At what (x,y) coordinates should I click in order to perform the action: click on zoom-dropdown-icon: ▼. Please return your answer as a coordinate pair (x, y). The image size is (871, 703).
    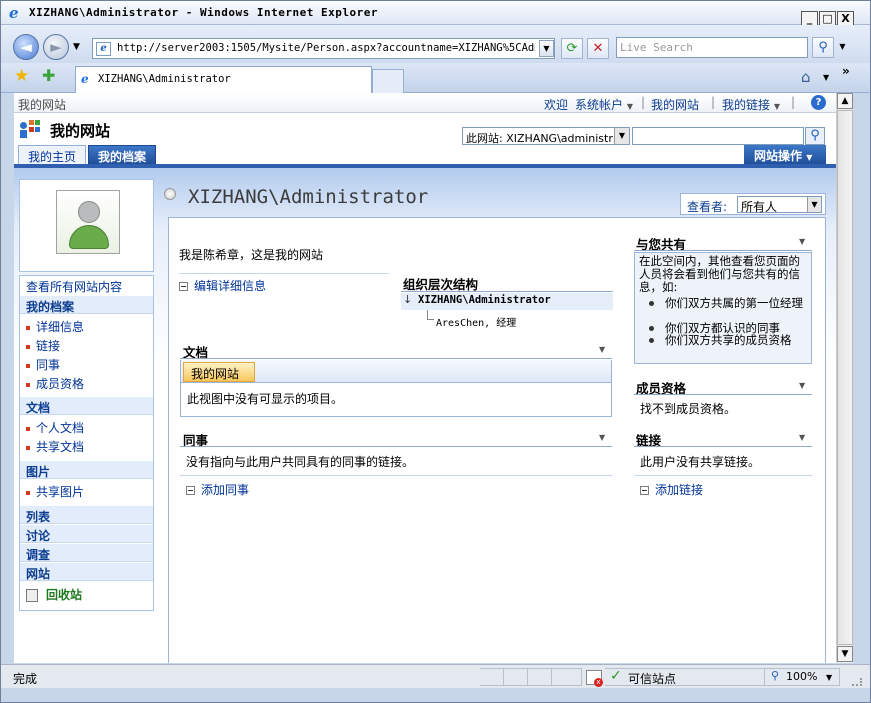
    Looking at the image, I should click on (829, 677).